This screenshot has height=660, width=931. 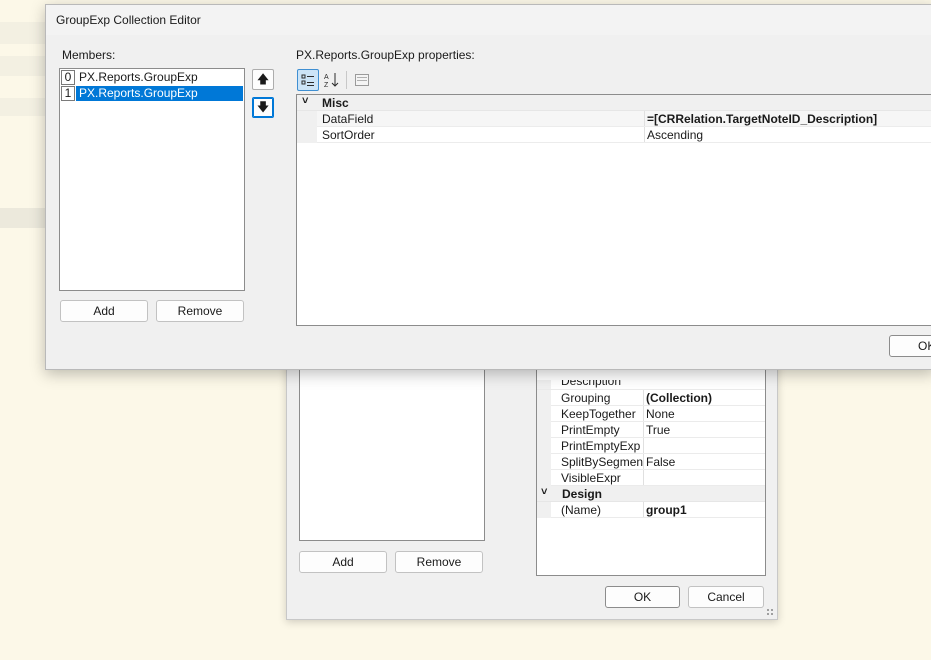 I want to click on title-bar: GroupExp Collection Editor, so click(x=488, y=20).